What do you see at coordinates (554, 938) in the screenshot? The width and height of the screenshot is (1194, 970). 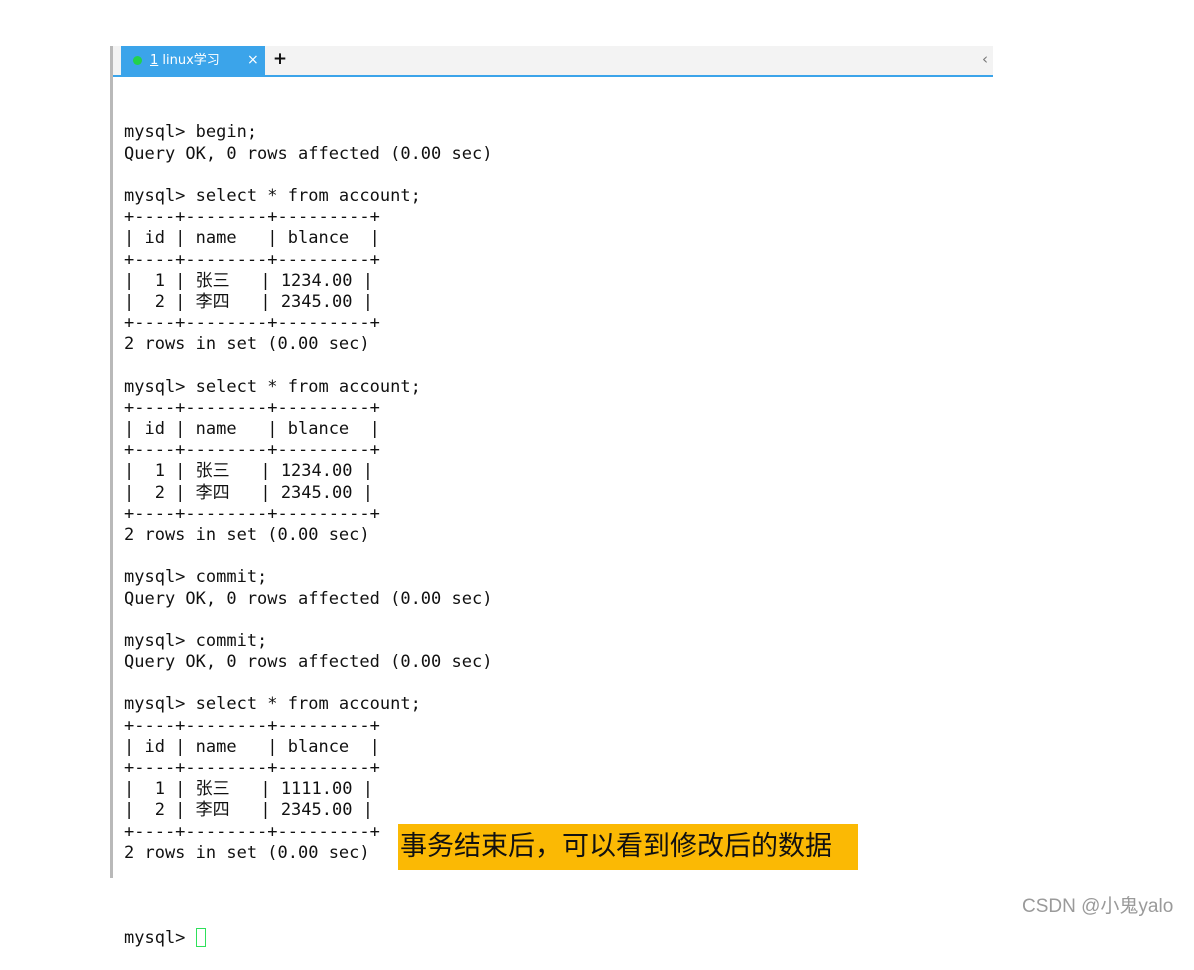 I see `terminal-prompt-line: mysql>` at bounding box center [554, 938].